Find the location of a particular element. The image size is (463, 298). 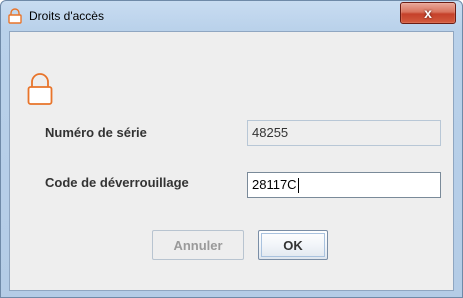

serial-number-label: Numéro de série is located at coordinates (96, 132).